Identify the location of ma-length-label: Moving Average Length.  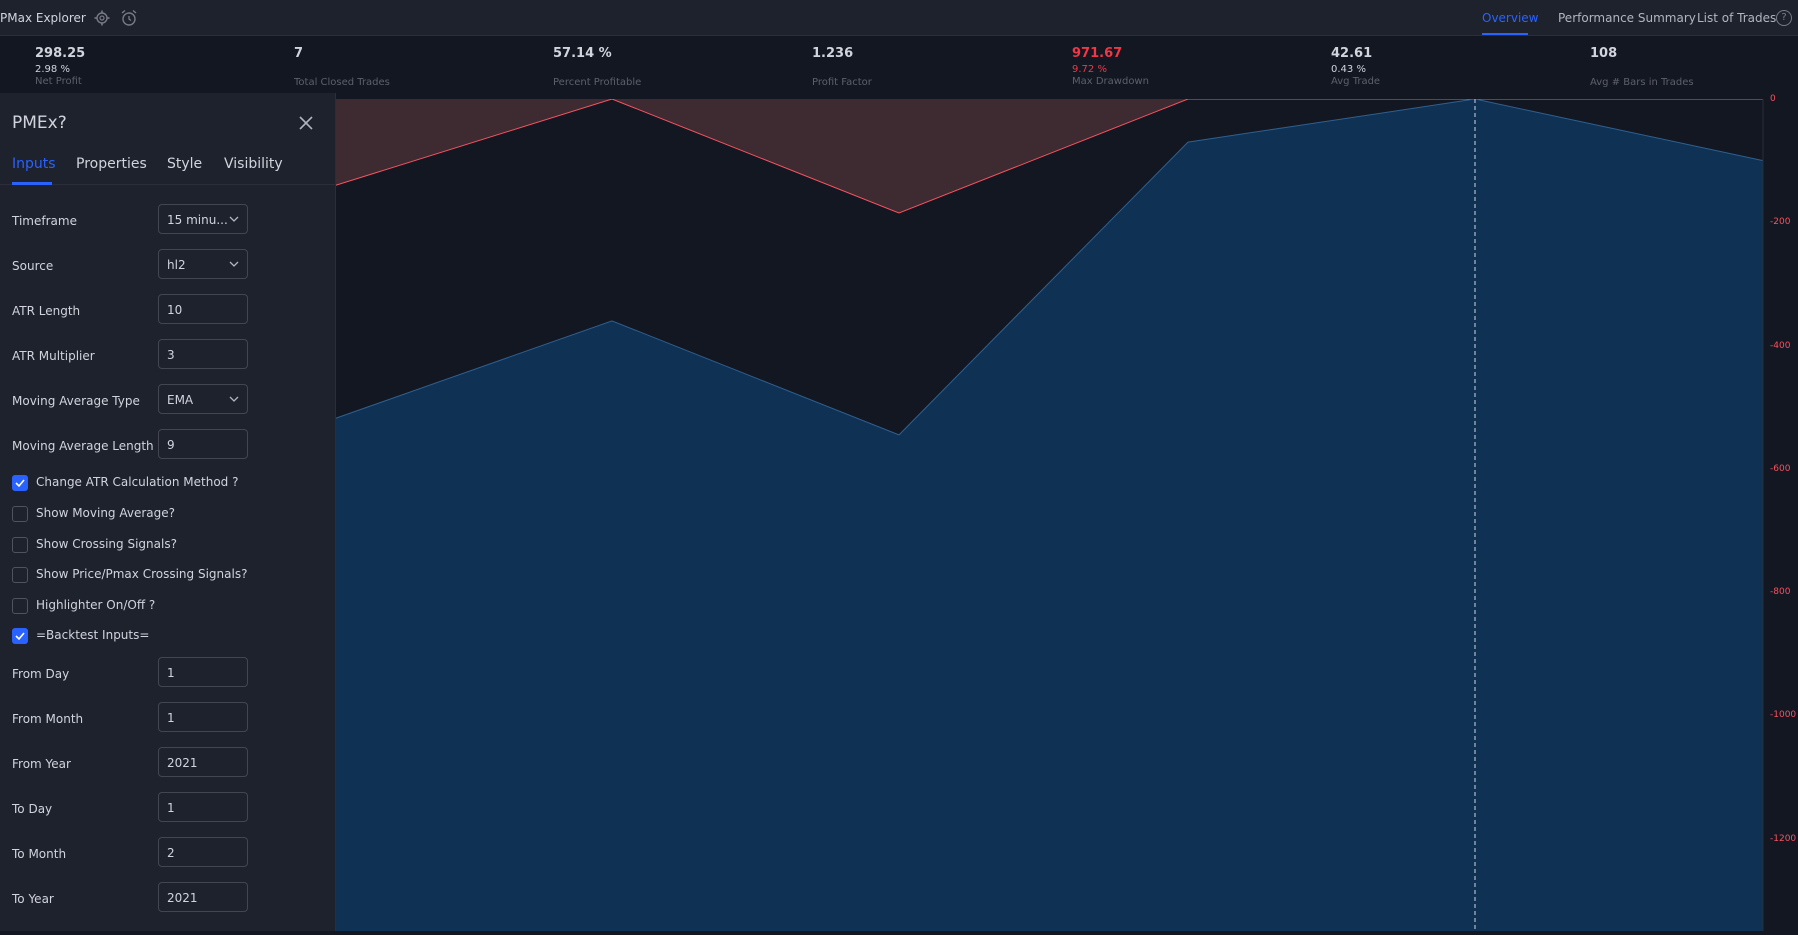
(83, 446).